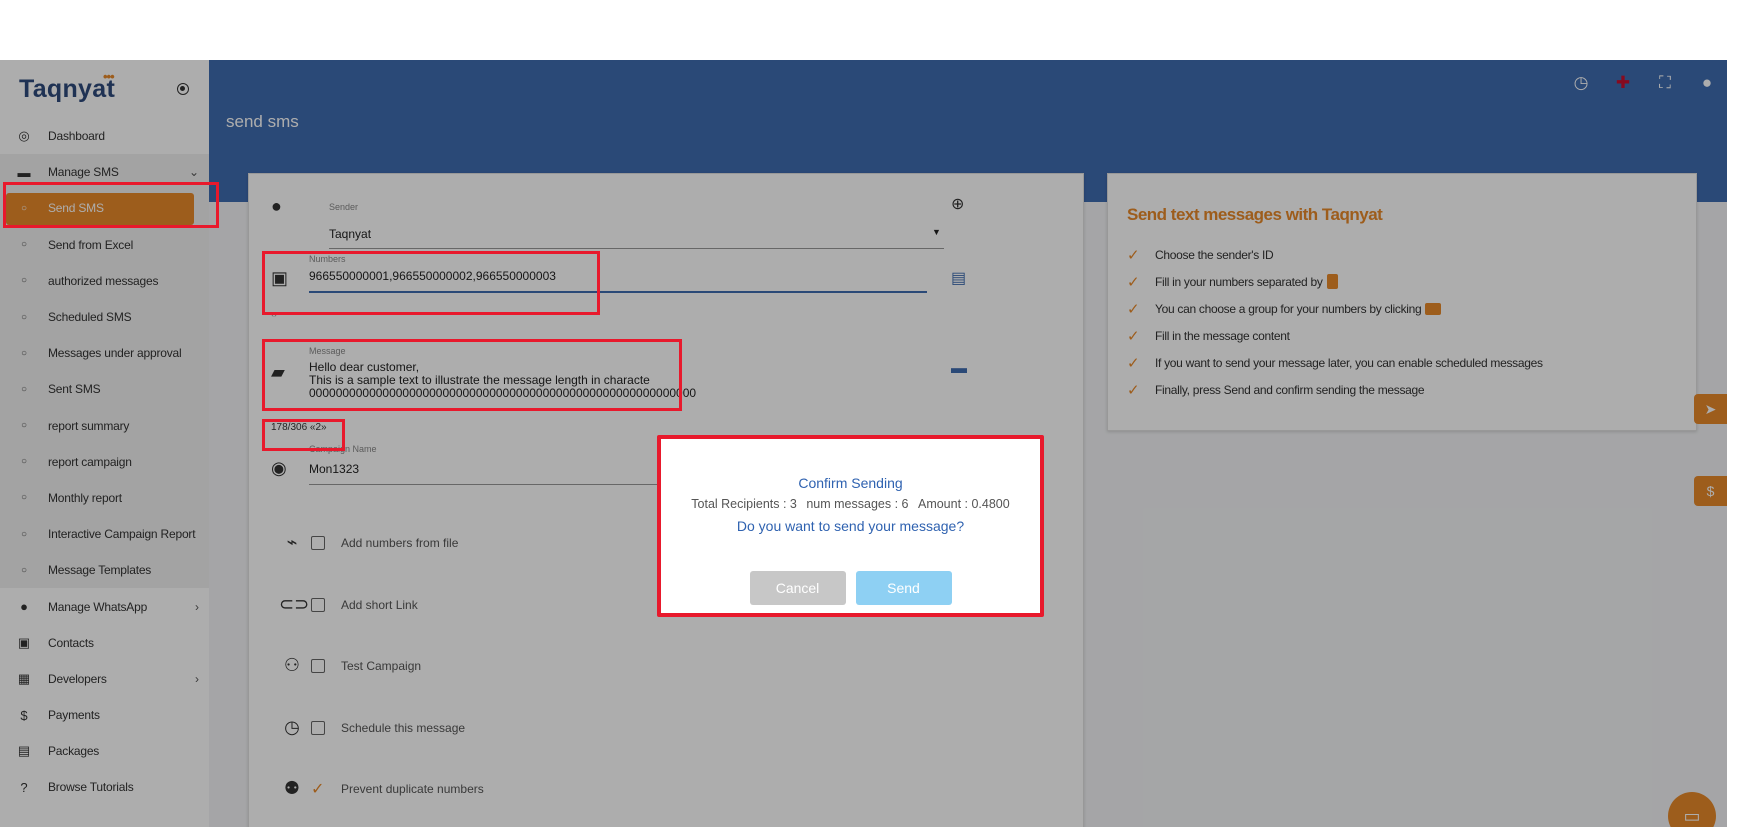  I want to click on cancel-button: Cancel, so click(797, 588).